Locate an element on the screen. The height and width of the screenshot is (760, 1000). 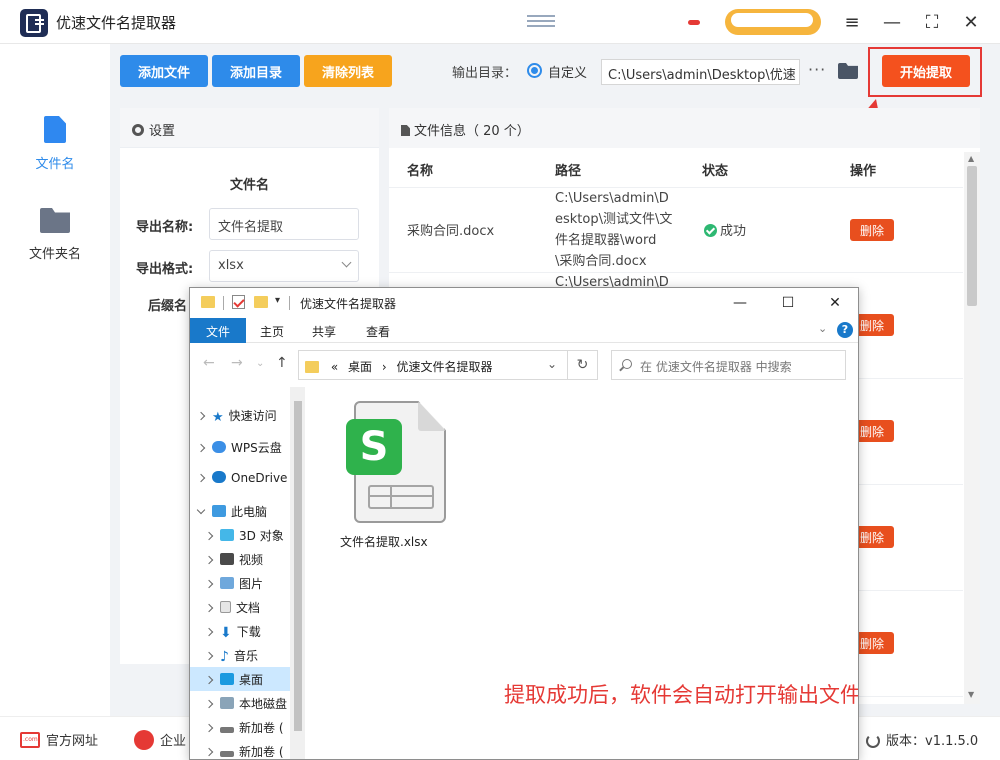
forward-arrow-icon: → is located at coordinates (237, 363).